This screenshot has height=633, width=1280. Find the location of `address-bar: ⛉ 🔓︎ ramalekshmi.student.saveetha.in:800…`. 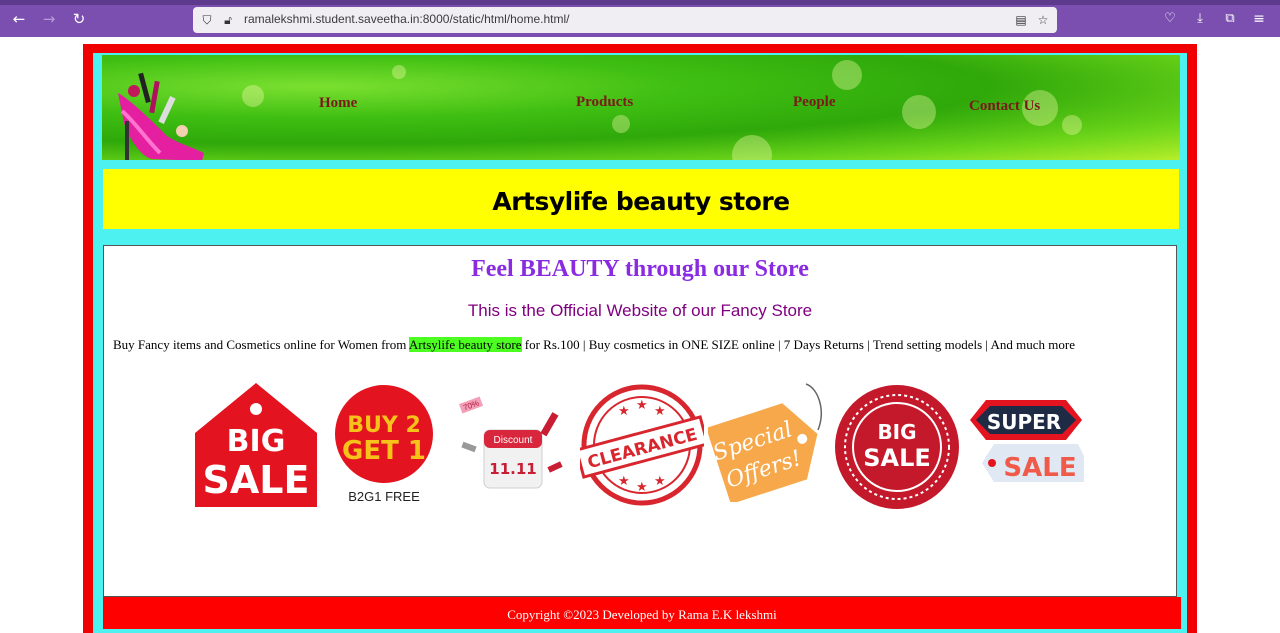

address-bar: ⛉ 🔓︎ ramalekshmi.student.saveetha.in:800… is located at coordinates (625, 20).